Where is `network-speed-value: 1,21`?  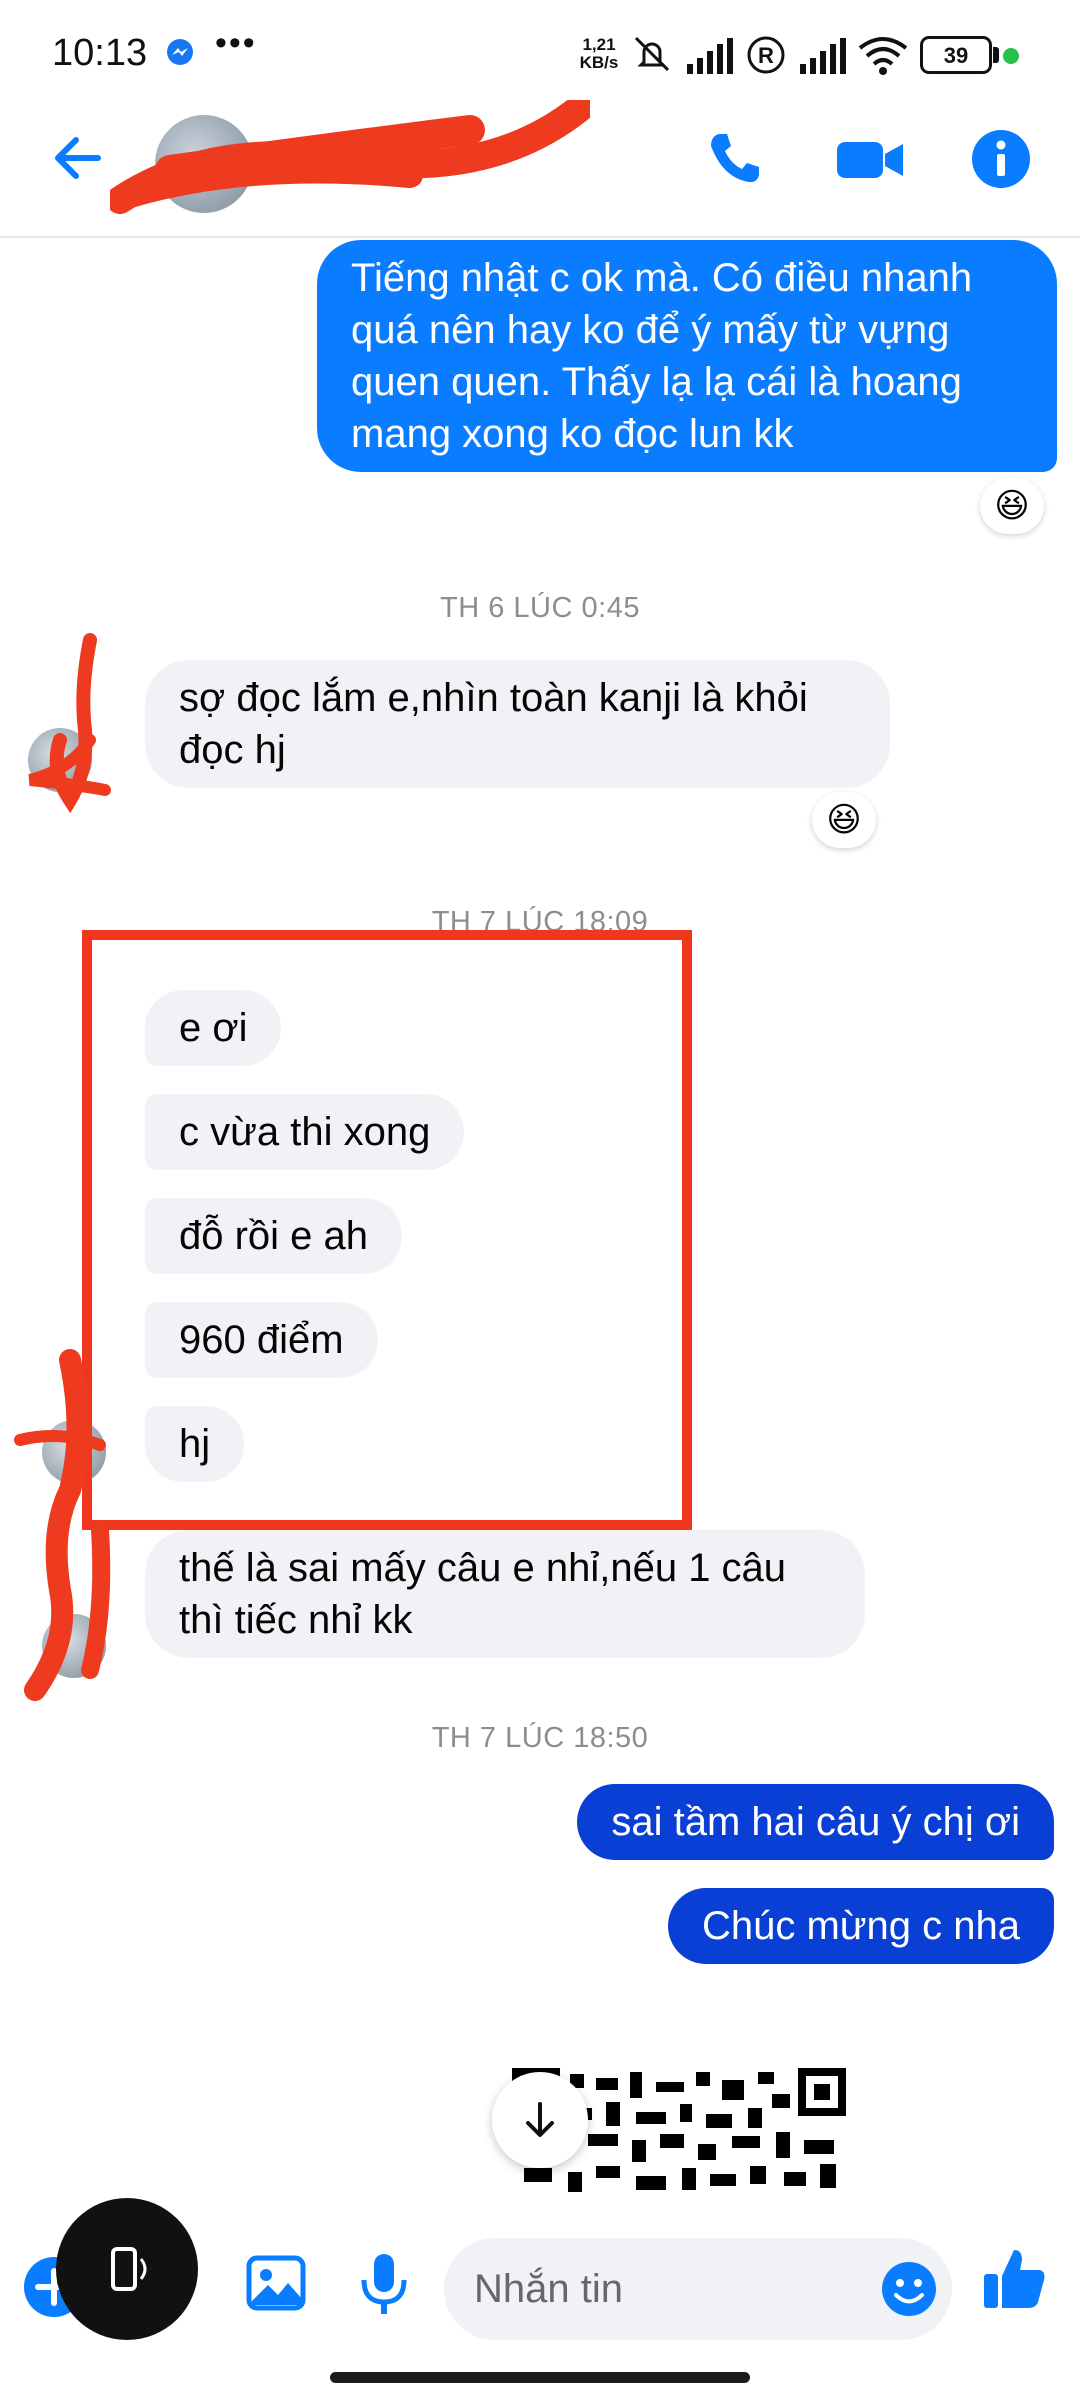
network-speed-value: 1,21 is located at coordinates (599, 44).